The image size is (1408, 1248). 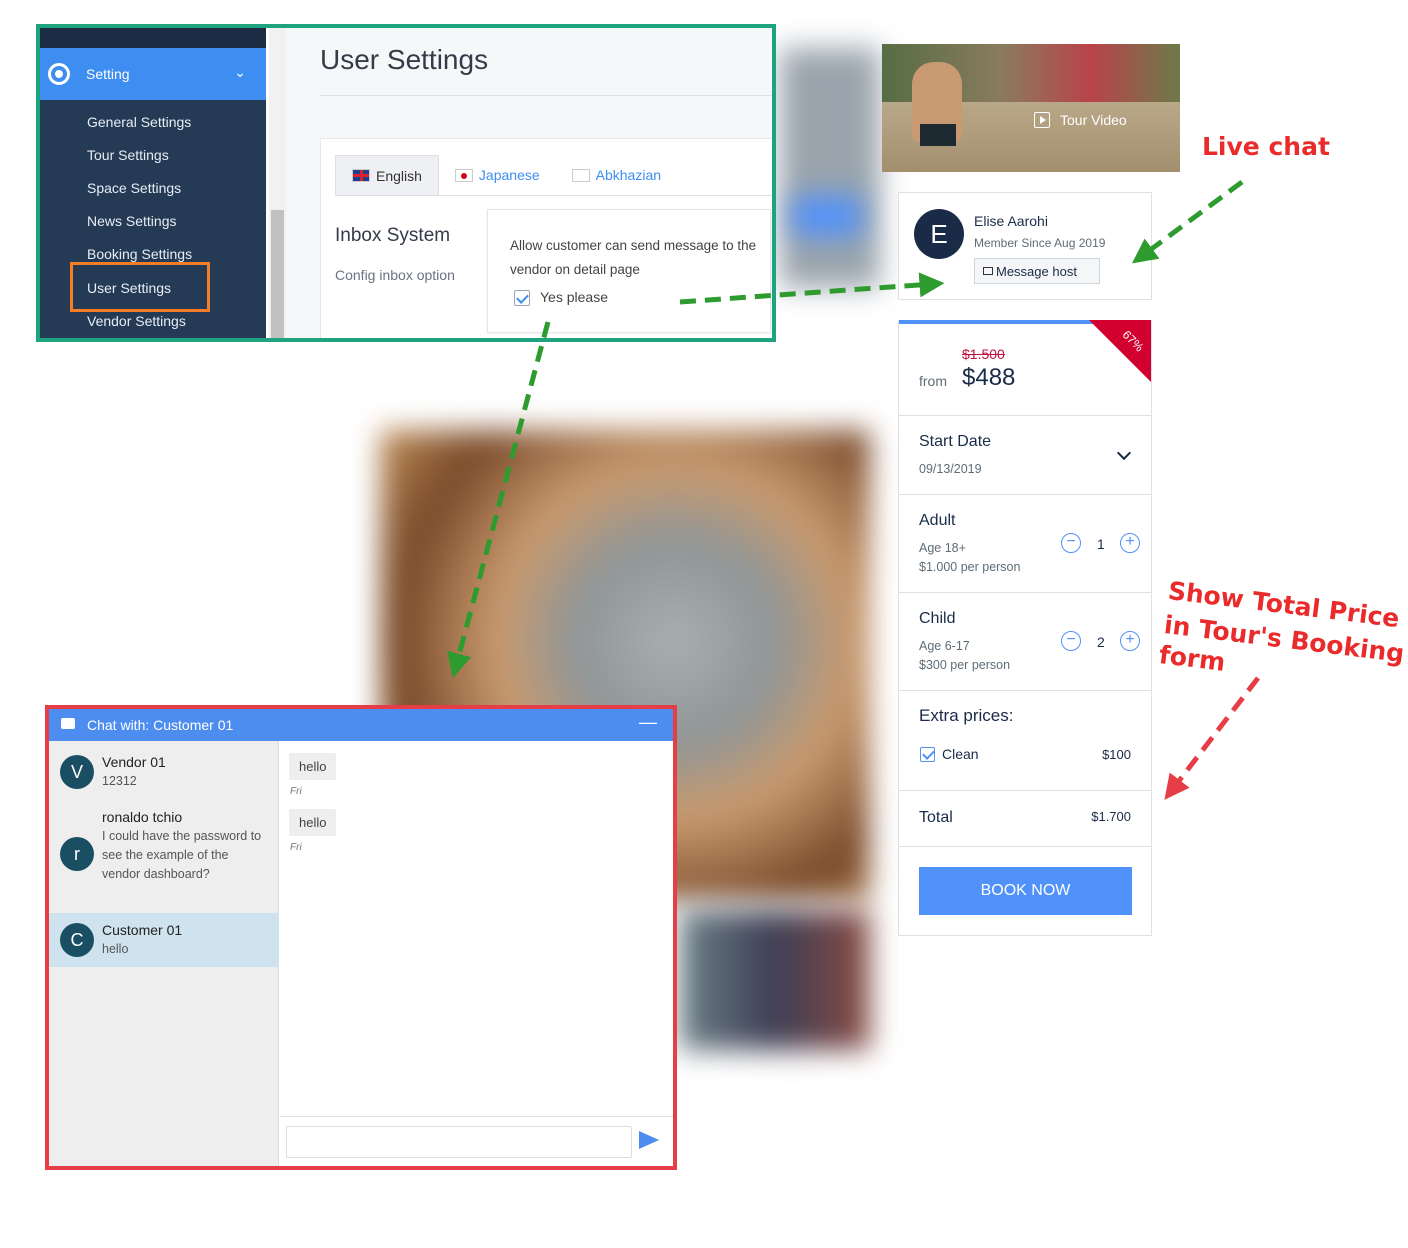 What do you see at coordinates (361, 175) in the screenshot?
I see `uk-flag-icon` at bounding box center [361, 175].